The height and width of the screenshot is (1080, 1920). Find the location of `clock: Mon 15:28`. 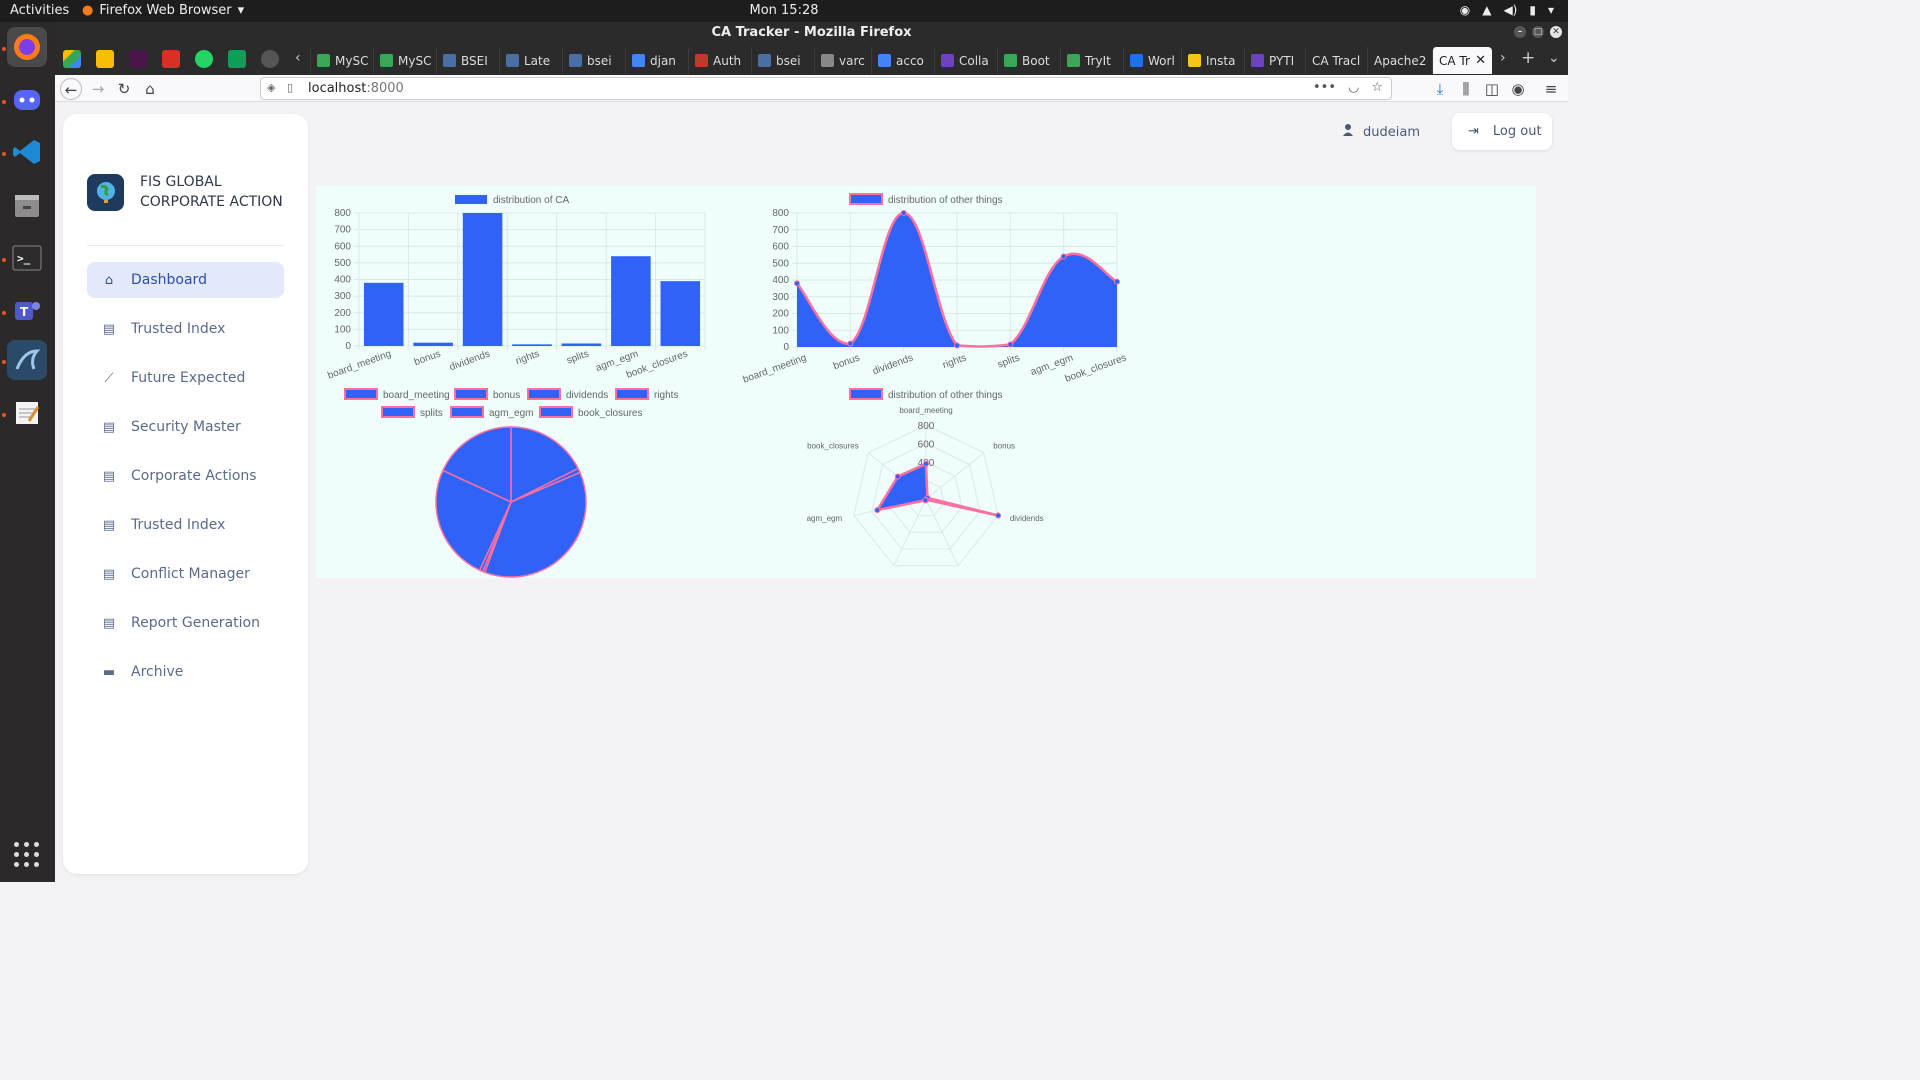

clock: Mon 15:28 is located at coordinates (783, 10).